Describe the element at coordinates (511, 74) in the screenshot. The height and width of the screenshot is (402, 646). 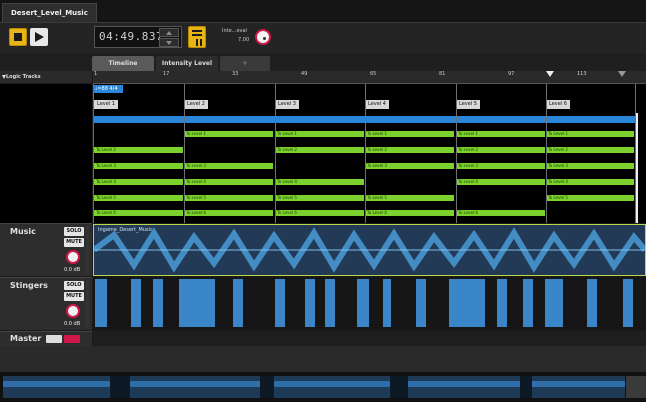
I see `ruler-tick: 97` at that location.